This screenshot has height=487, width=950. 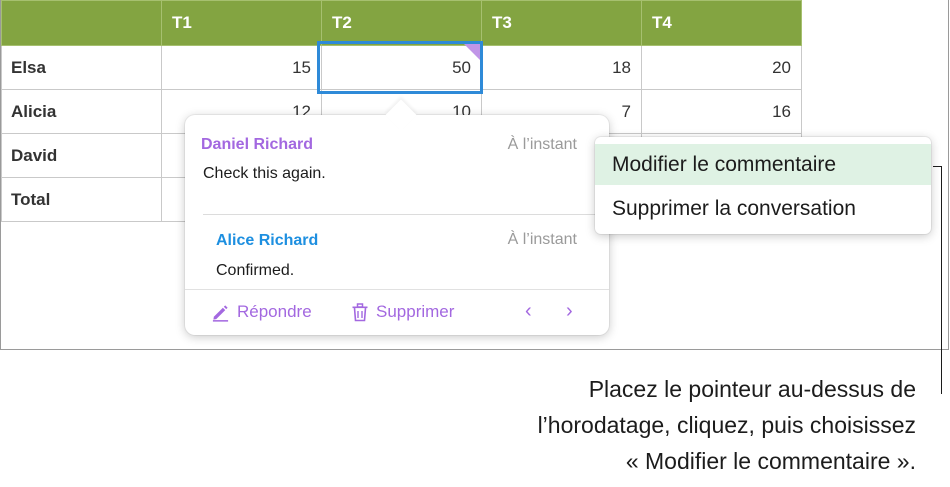 I want to click on table-row: Elsa 15 50 18 20, so click(x=401, y=67).